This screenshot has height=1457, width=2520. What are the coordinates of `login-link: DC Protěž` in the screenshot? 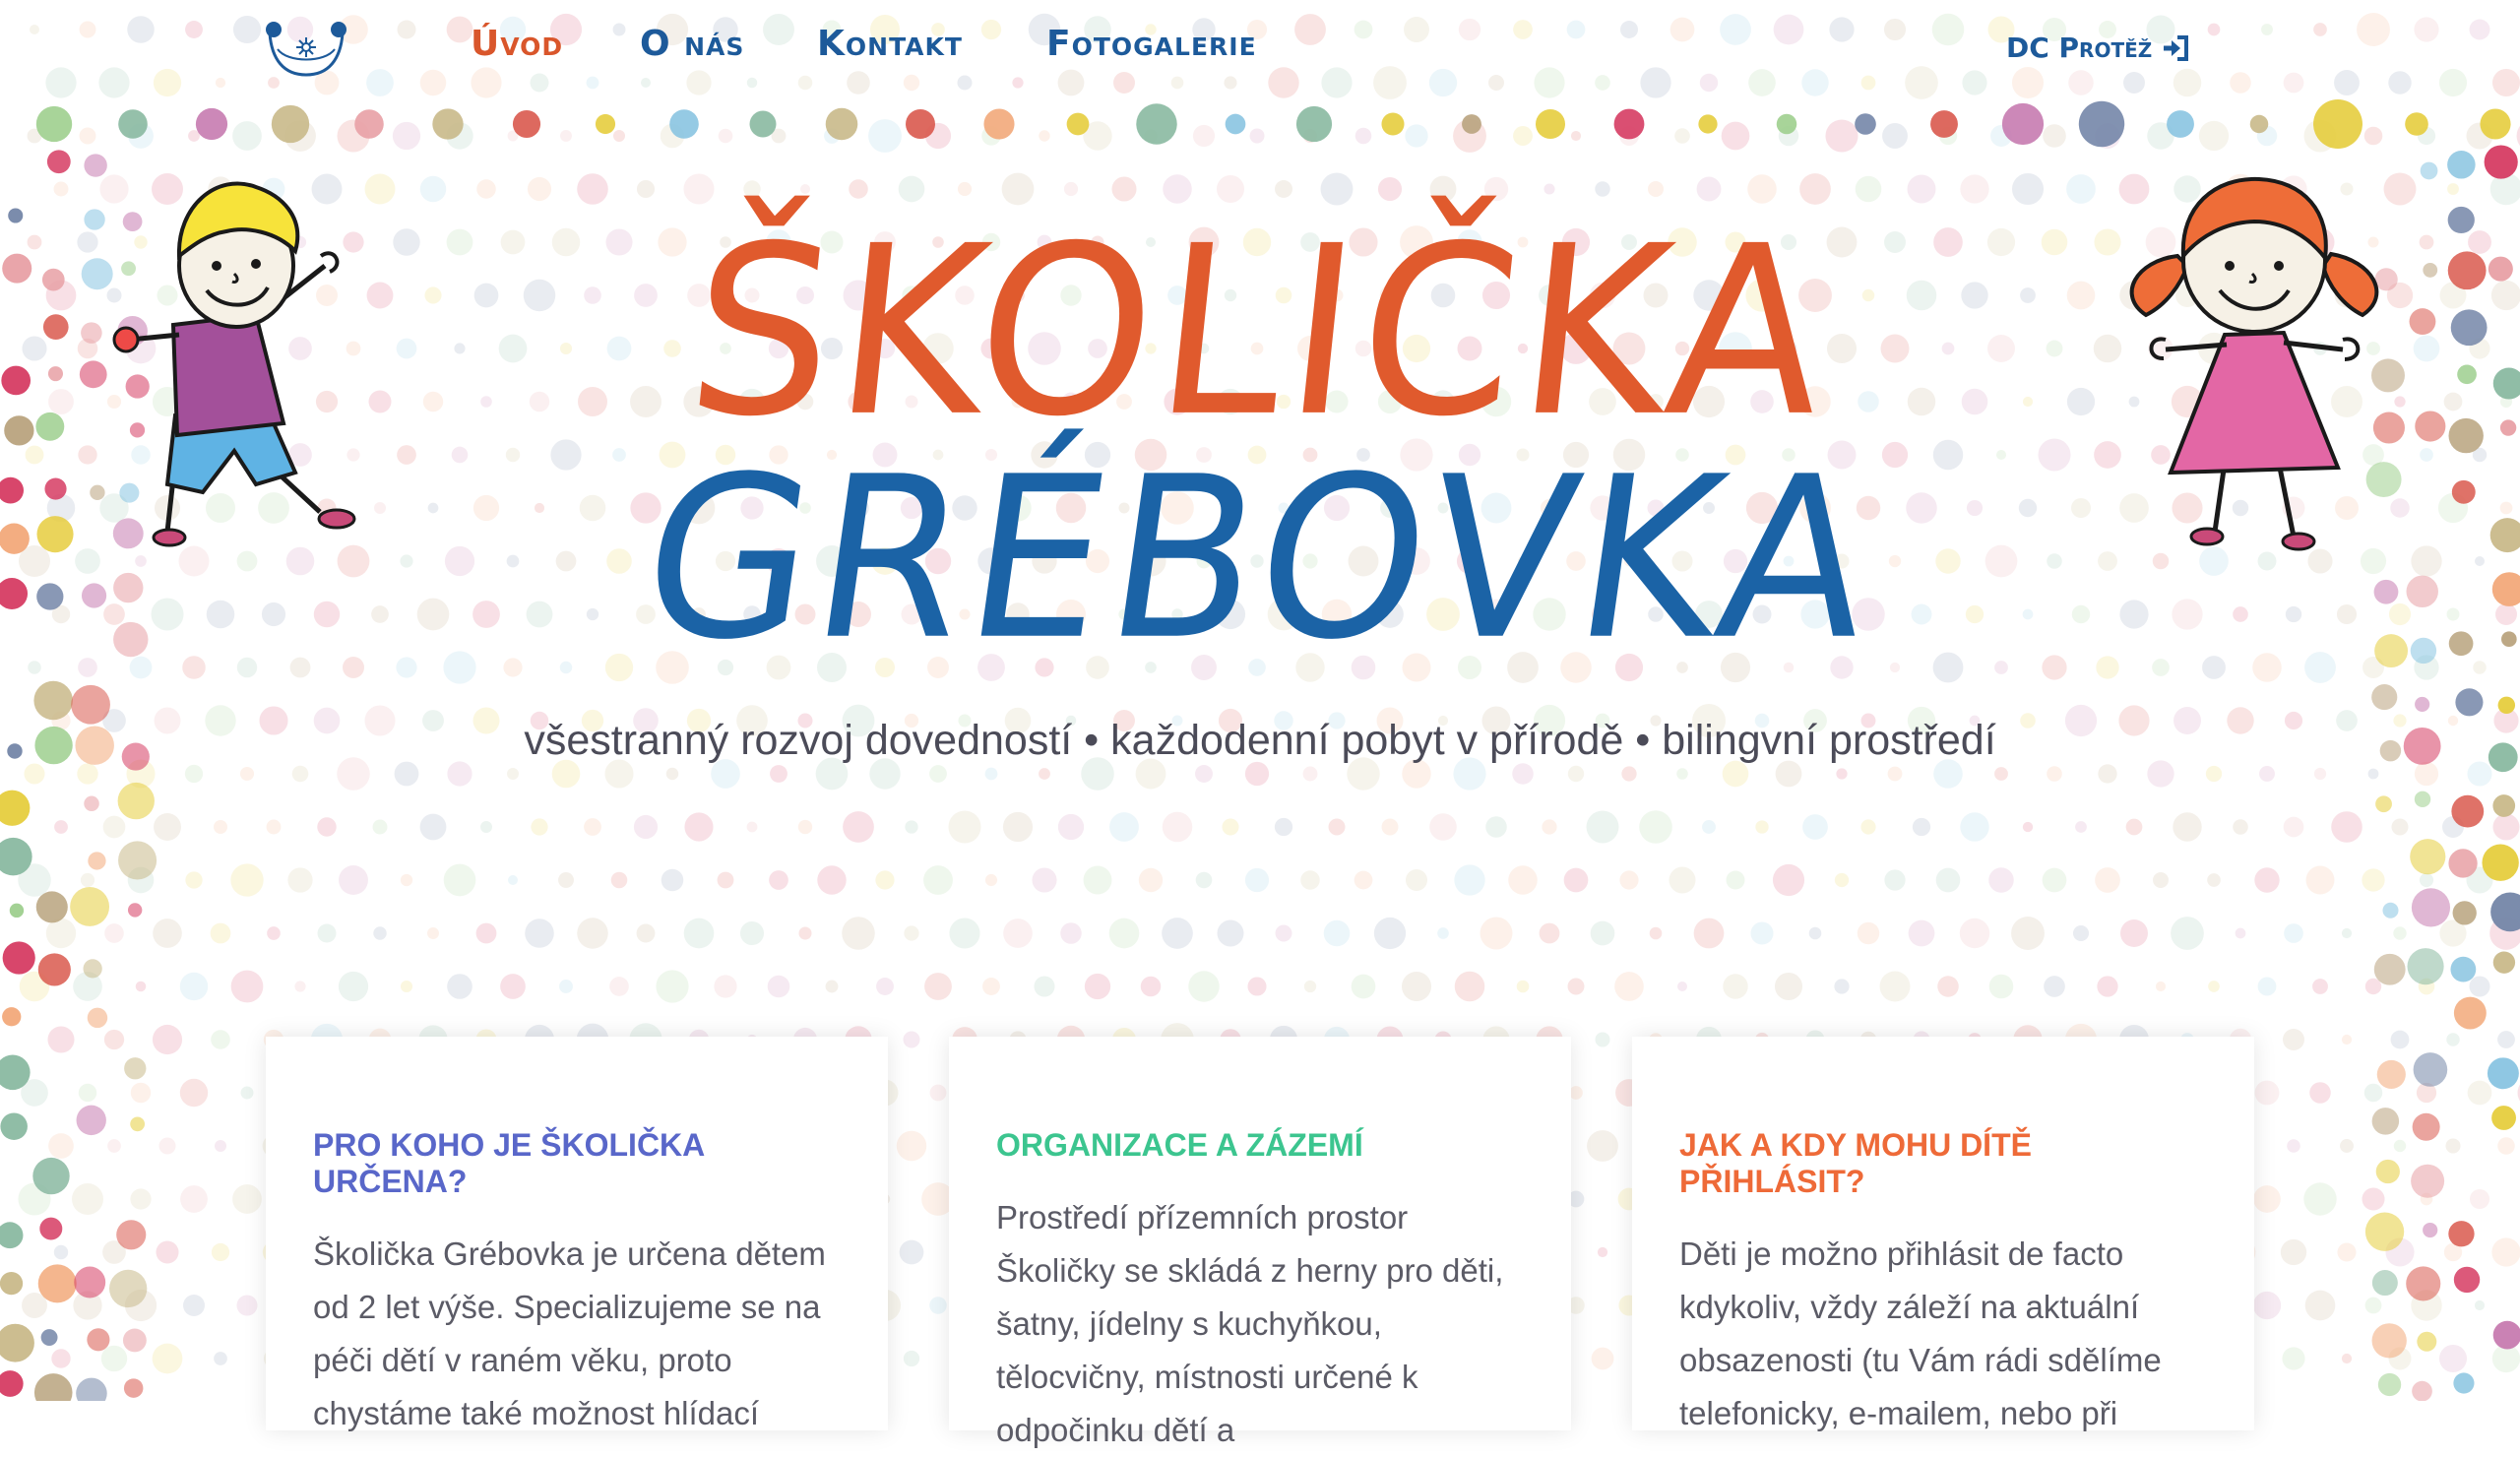 It's located at (2098, 48).